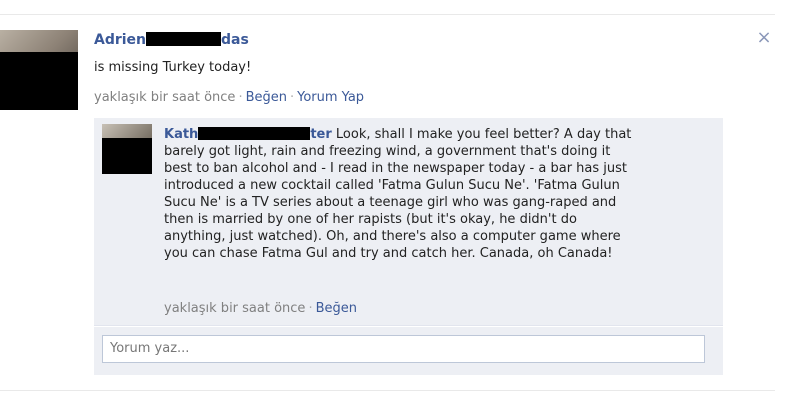 This screenshot has height=402, width=801. What do you see at coordinates (764, 38) in the screenshot?
I see `close-icon: ×` at bounding box center [764, 38].